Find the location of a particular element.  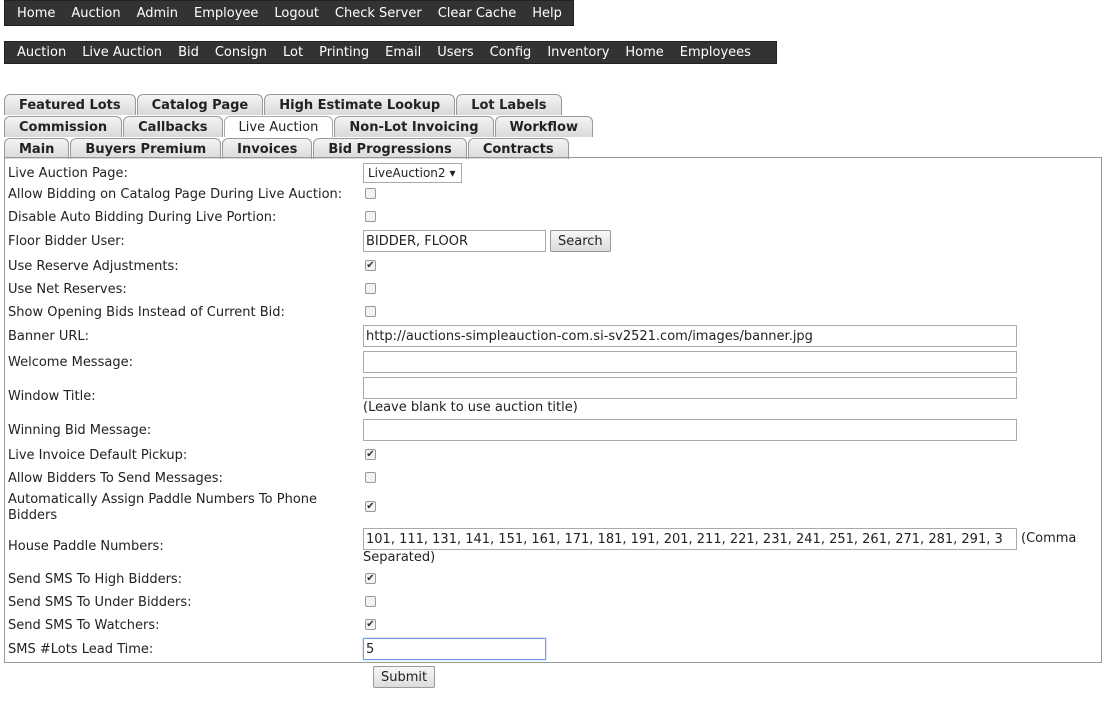

window-title-input is located at coordinates (690, 388).